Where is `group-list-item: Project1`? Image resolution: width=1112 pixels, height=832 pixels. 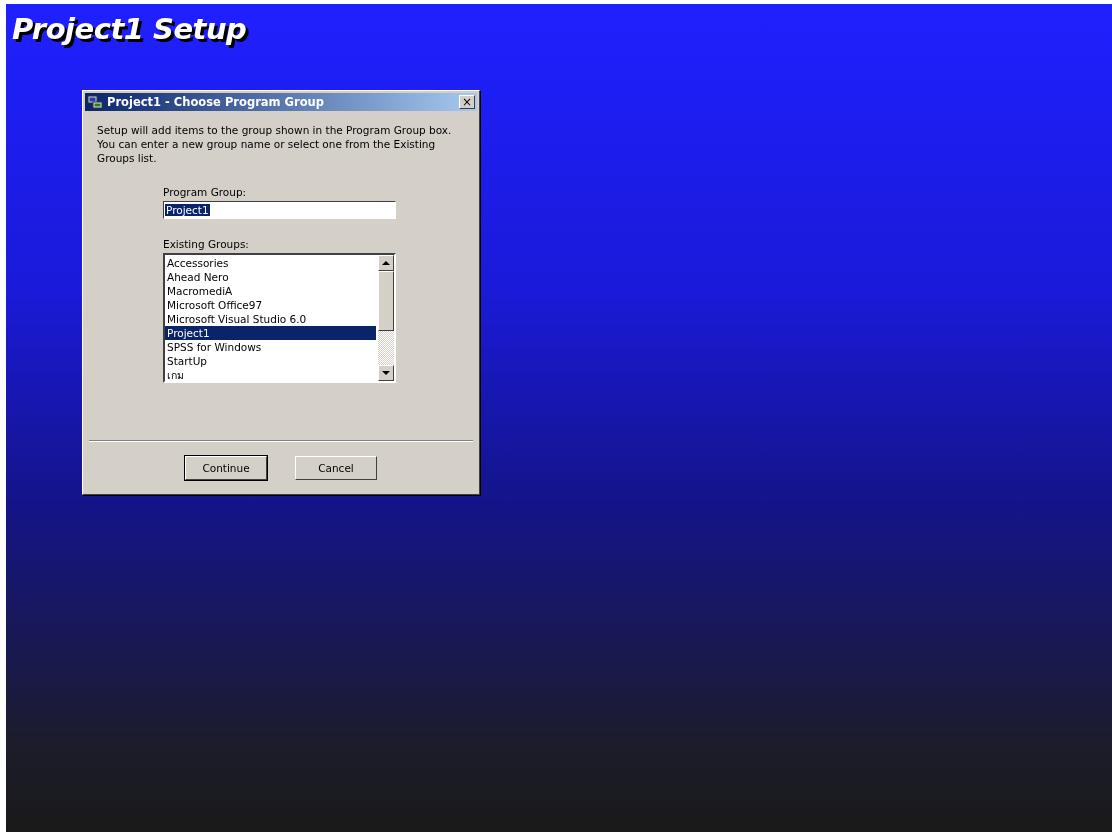 group-list-item: Project1 is located at coordinates (270, 333).